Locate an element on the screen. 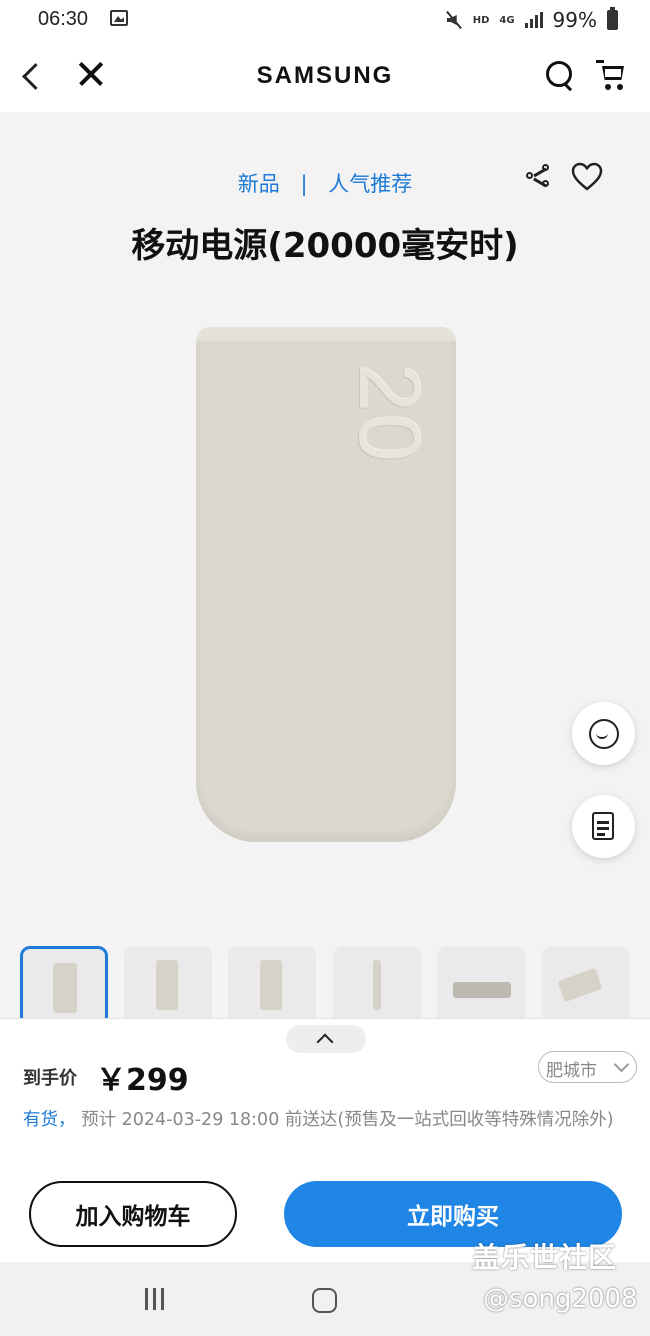  watermark-text: 盖乐世社区 is located at coordinates (545, 1257).